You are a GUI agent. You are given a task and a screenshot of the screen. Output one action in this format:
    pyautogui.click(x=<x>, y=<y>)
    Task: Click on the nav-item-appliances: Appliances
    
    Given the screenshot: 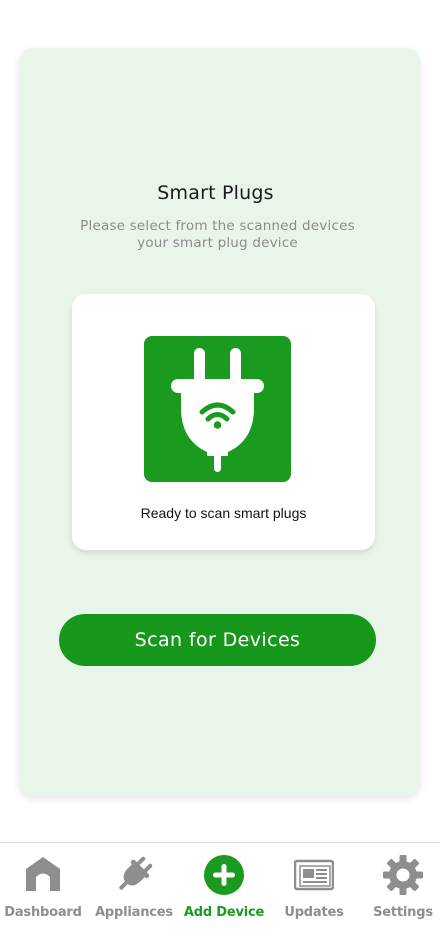 What is the action you would take?
    pyautogui.click(x=134, y=888)
    